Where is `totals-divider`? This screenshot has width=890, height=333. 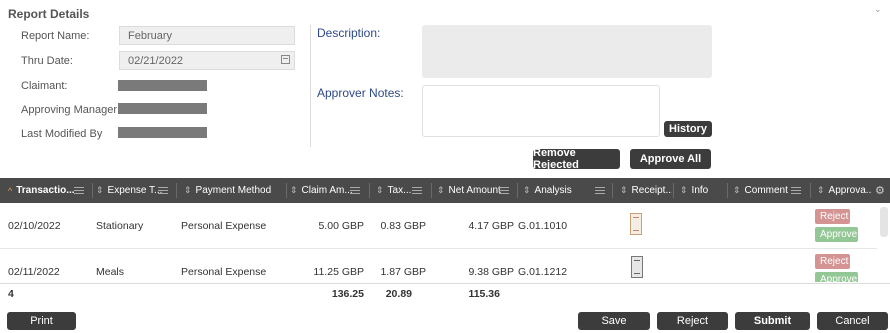
totals-divider is located at coordinates (445, 283).